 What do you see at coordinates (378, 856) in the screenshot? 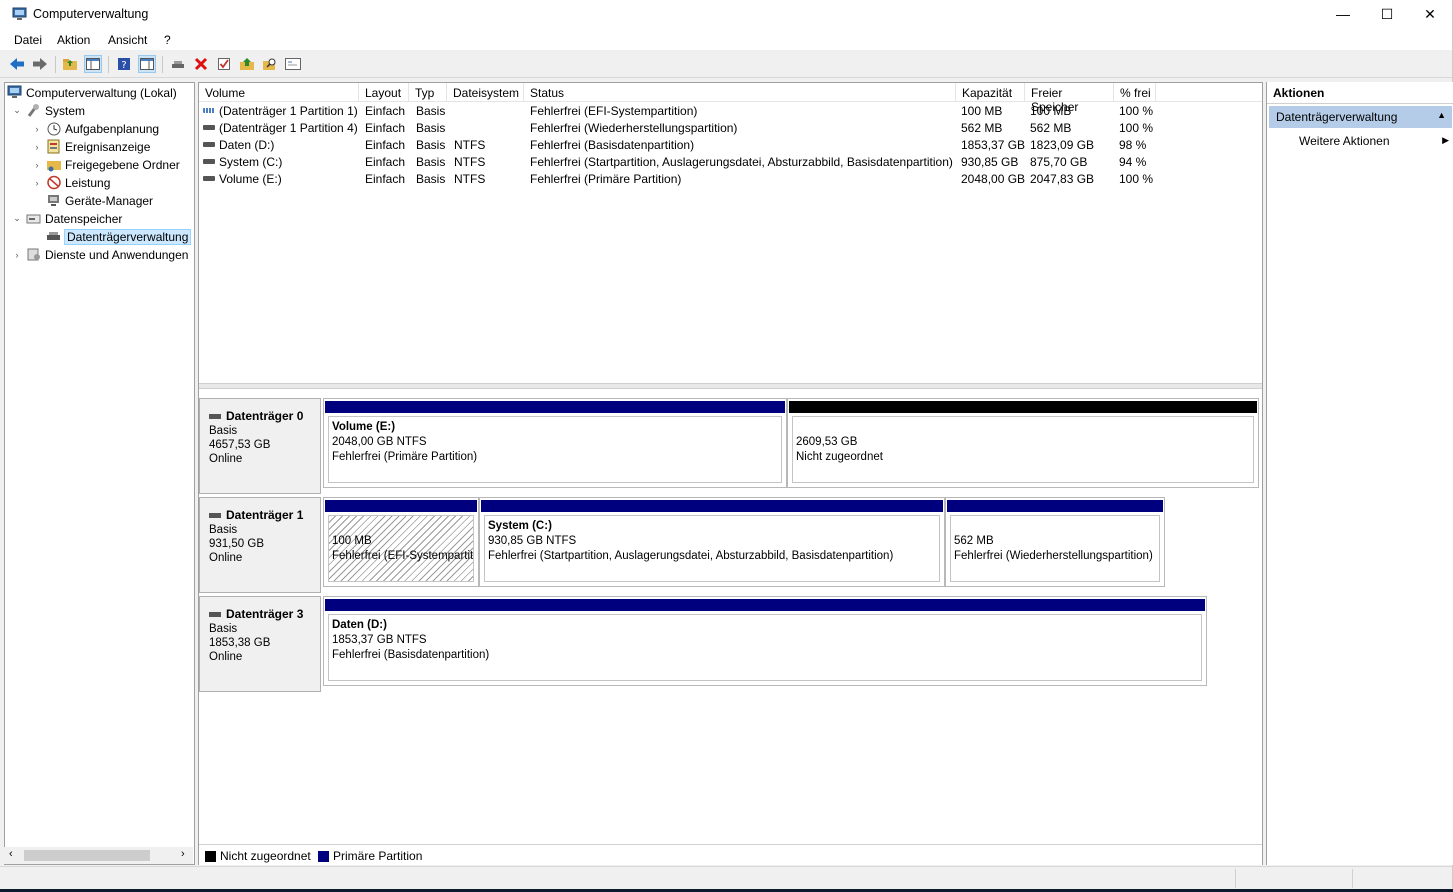
I see `legend-label-primary: Primäre Partition` at bounding box center [378, 856].